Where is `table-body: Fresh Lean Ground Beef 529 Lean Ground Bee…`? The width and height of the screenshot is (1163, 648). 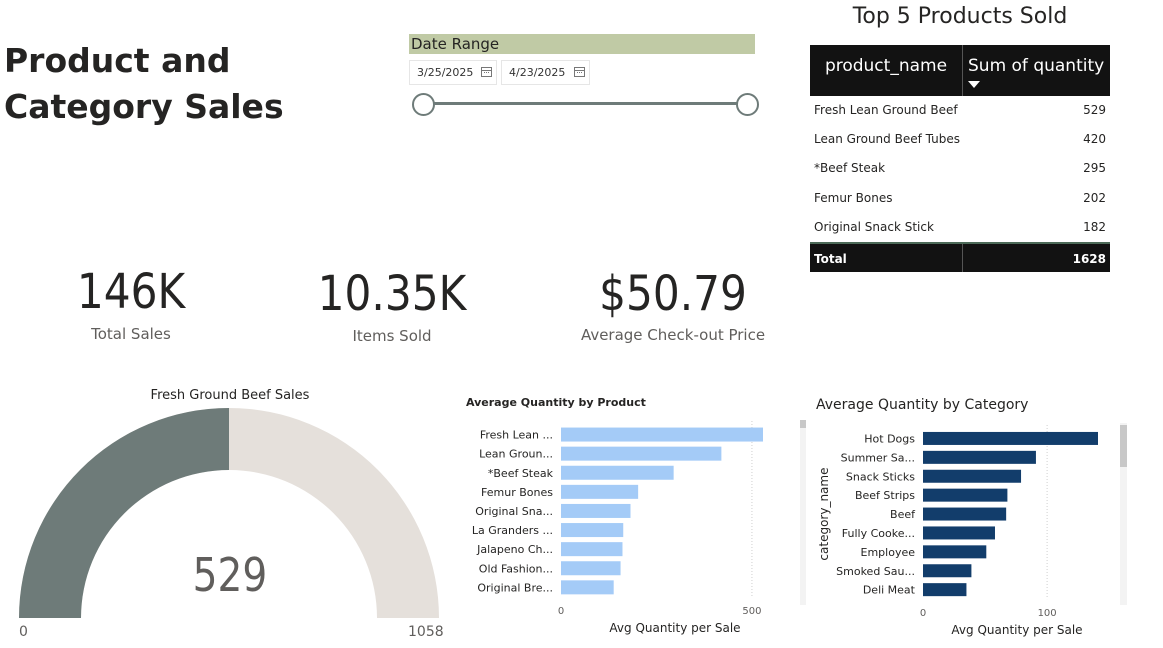
table-body: Fresh Lean Ground Beef 529 Lean Ground Bee… is located at coordinates (960, 169).